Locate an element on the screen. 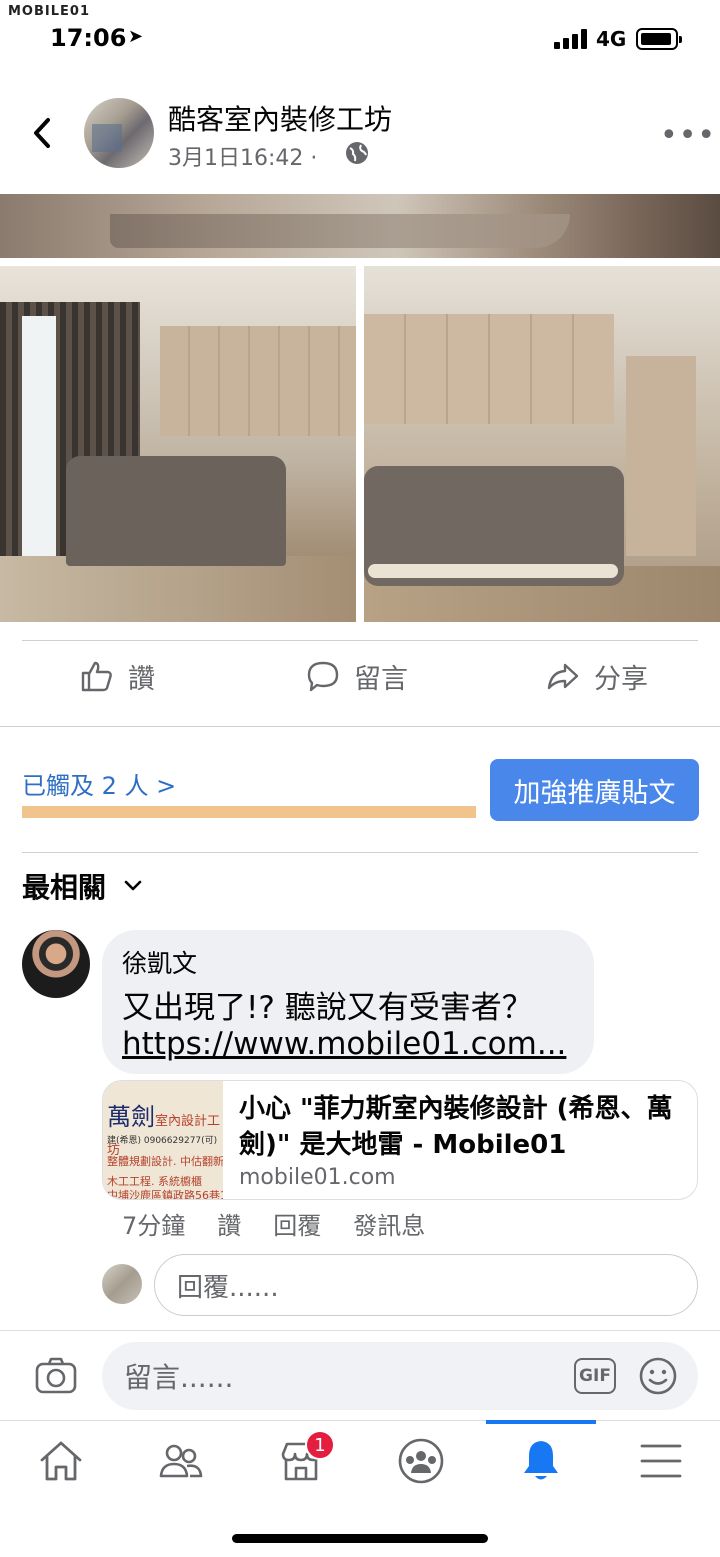 Image resolution: width=720 pixels, height=1557 pixels. emoji-icon is located at coordinates (658, 1376).